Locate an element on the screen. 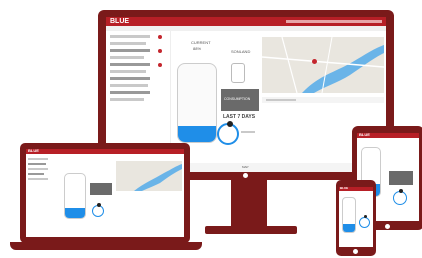 The width and height of the screenshot is (422, 258). phone-tank is located at coordinates (349, 215).